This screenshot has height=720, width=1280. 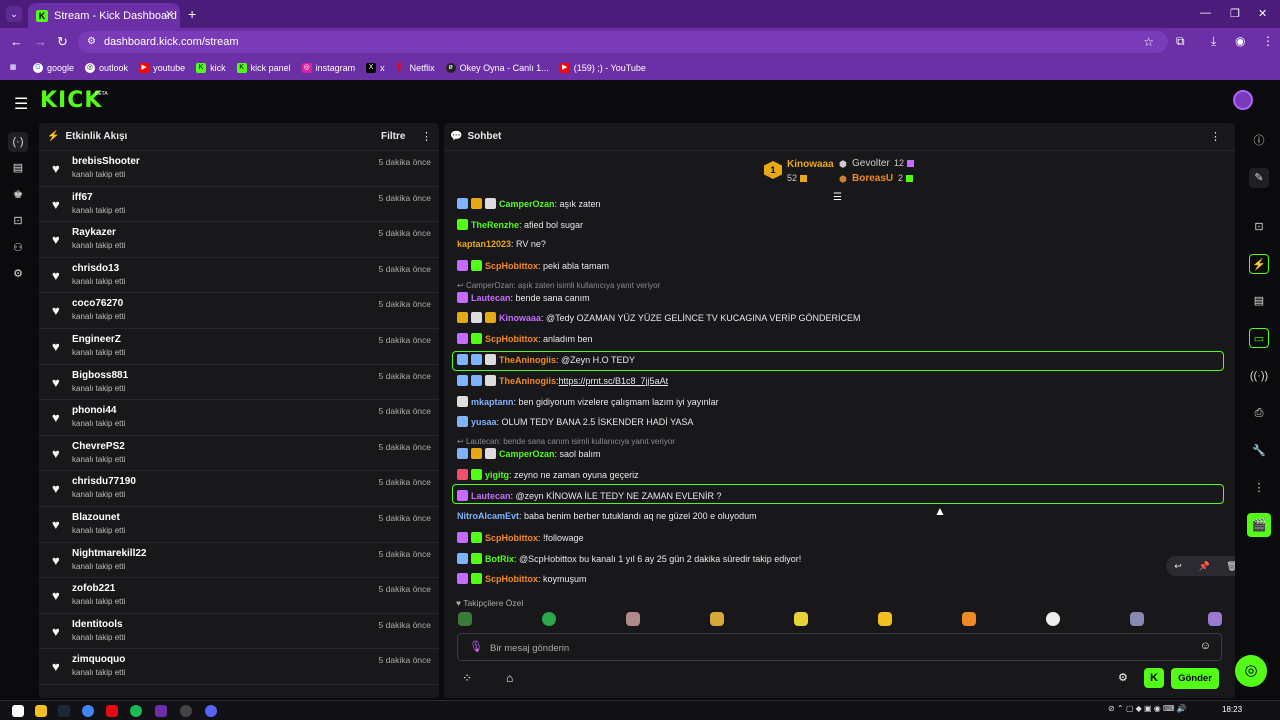 What do you see at coordinates (18, 142) in the screenshot?
I see `stream-icon: (·)` at bounding box center [18, 142].